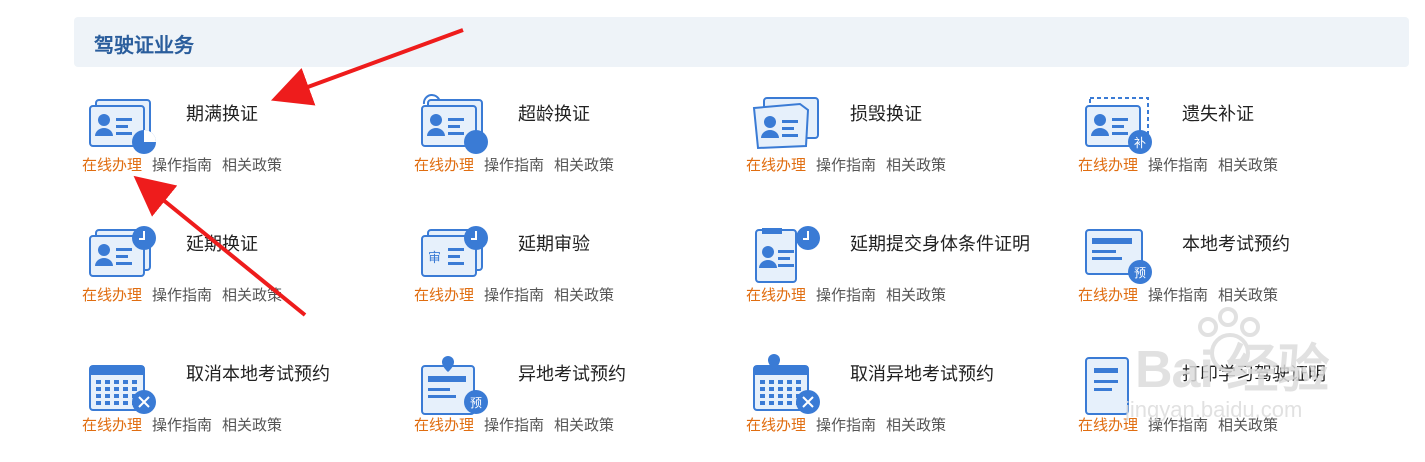 This screenshot has width=1425, height=462. I want to click on service-title: 取消本地考试预约, so click(276, 375).